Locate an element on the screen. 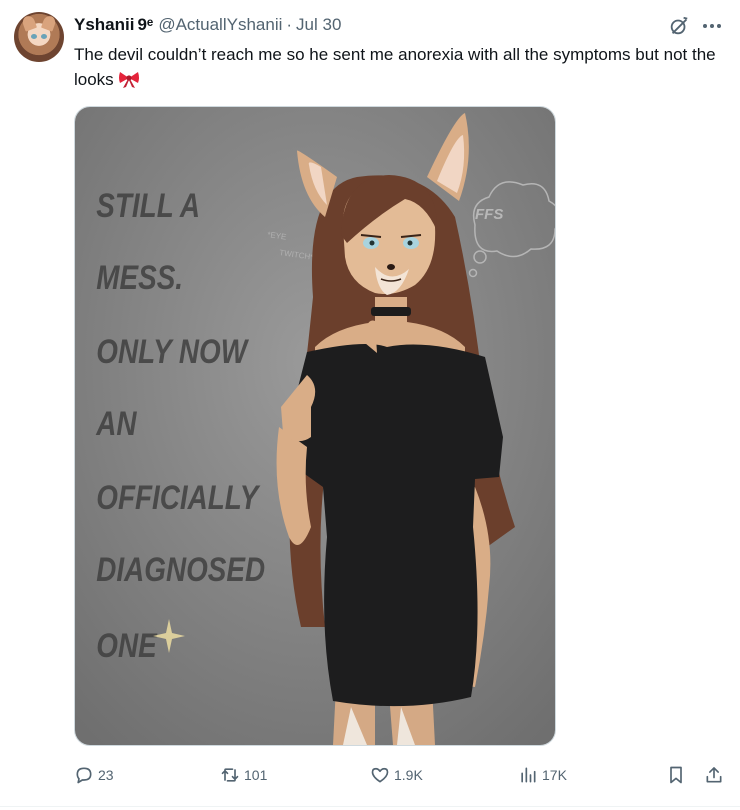 Image resolution: width=740 pixels, height=810 pixels. share-button is located at coordinates (716, 775).